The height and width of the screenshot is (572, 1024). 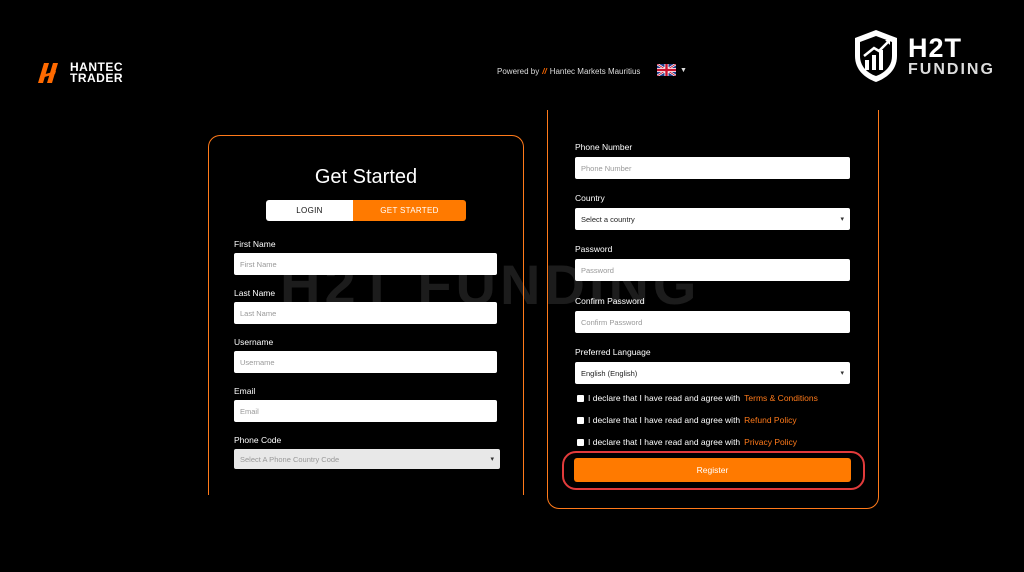 What do you see at coordinates (781, 398) in the screenshot?
I see `terms-link: Terms & Conditions` at bounding box center [781, 398].